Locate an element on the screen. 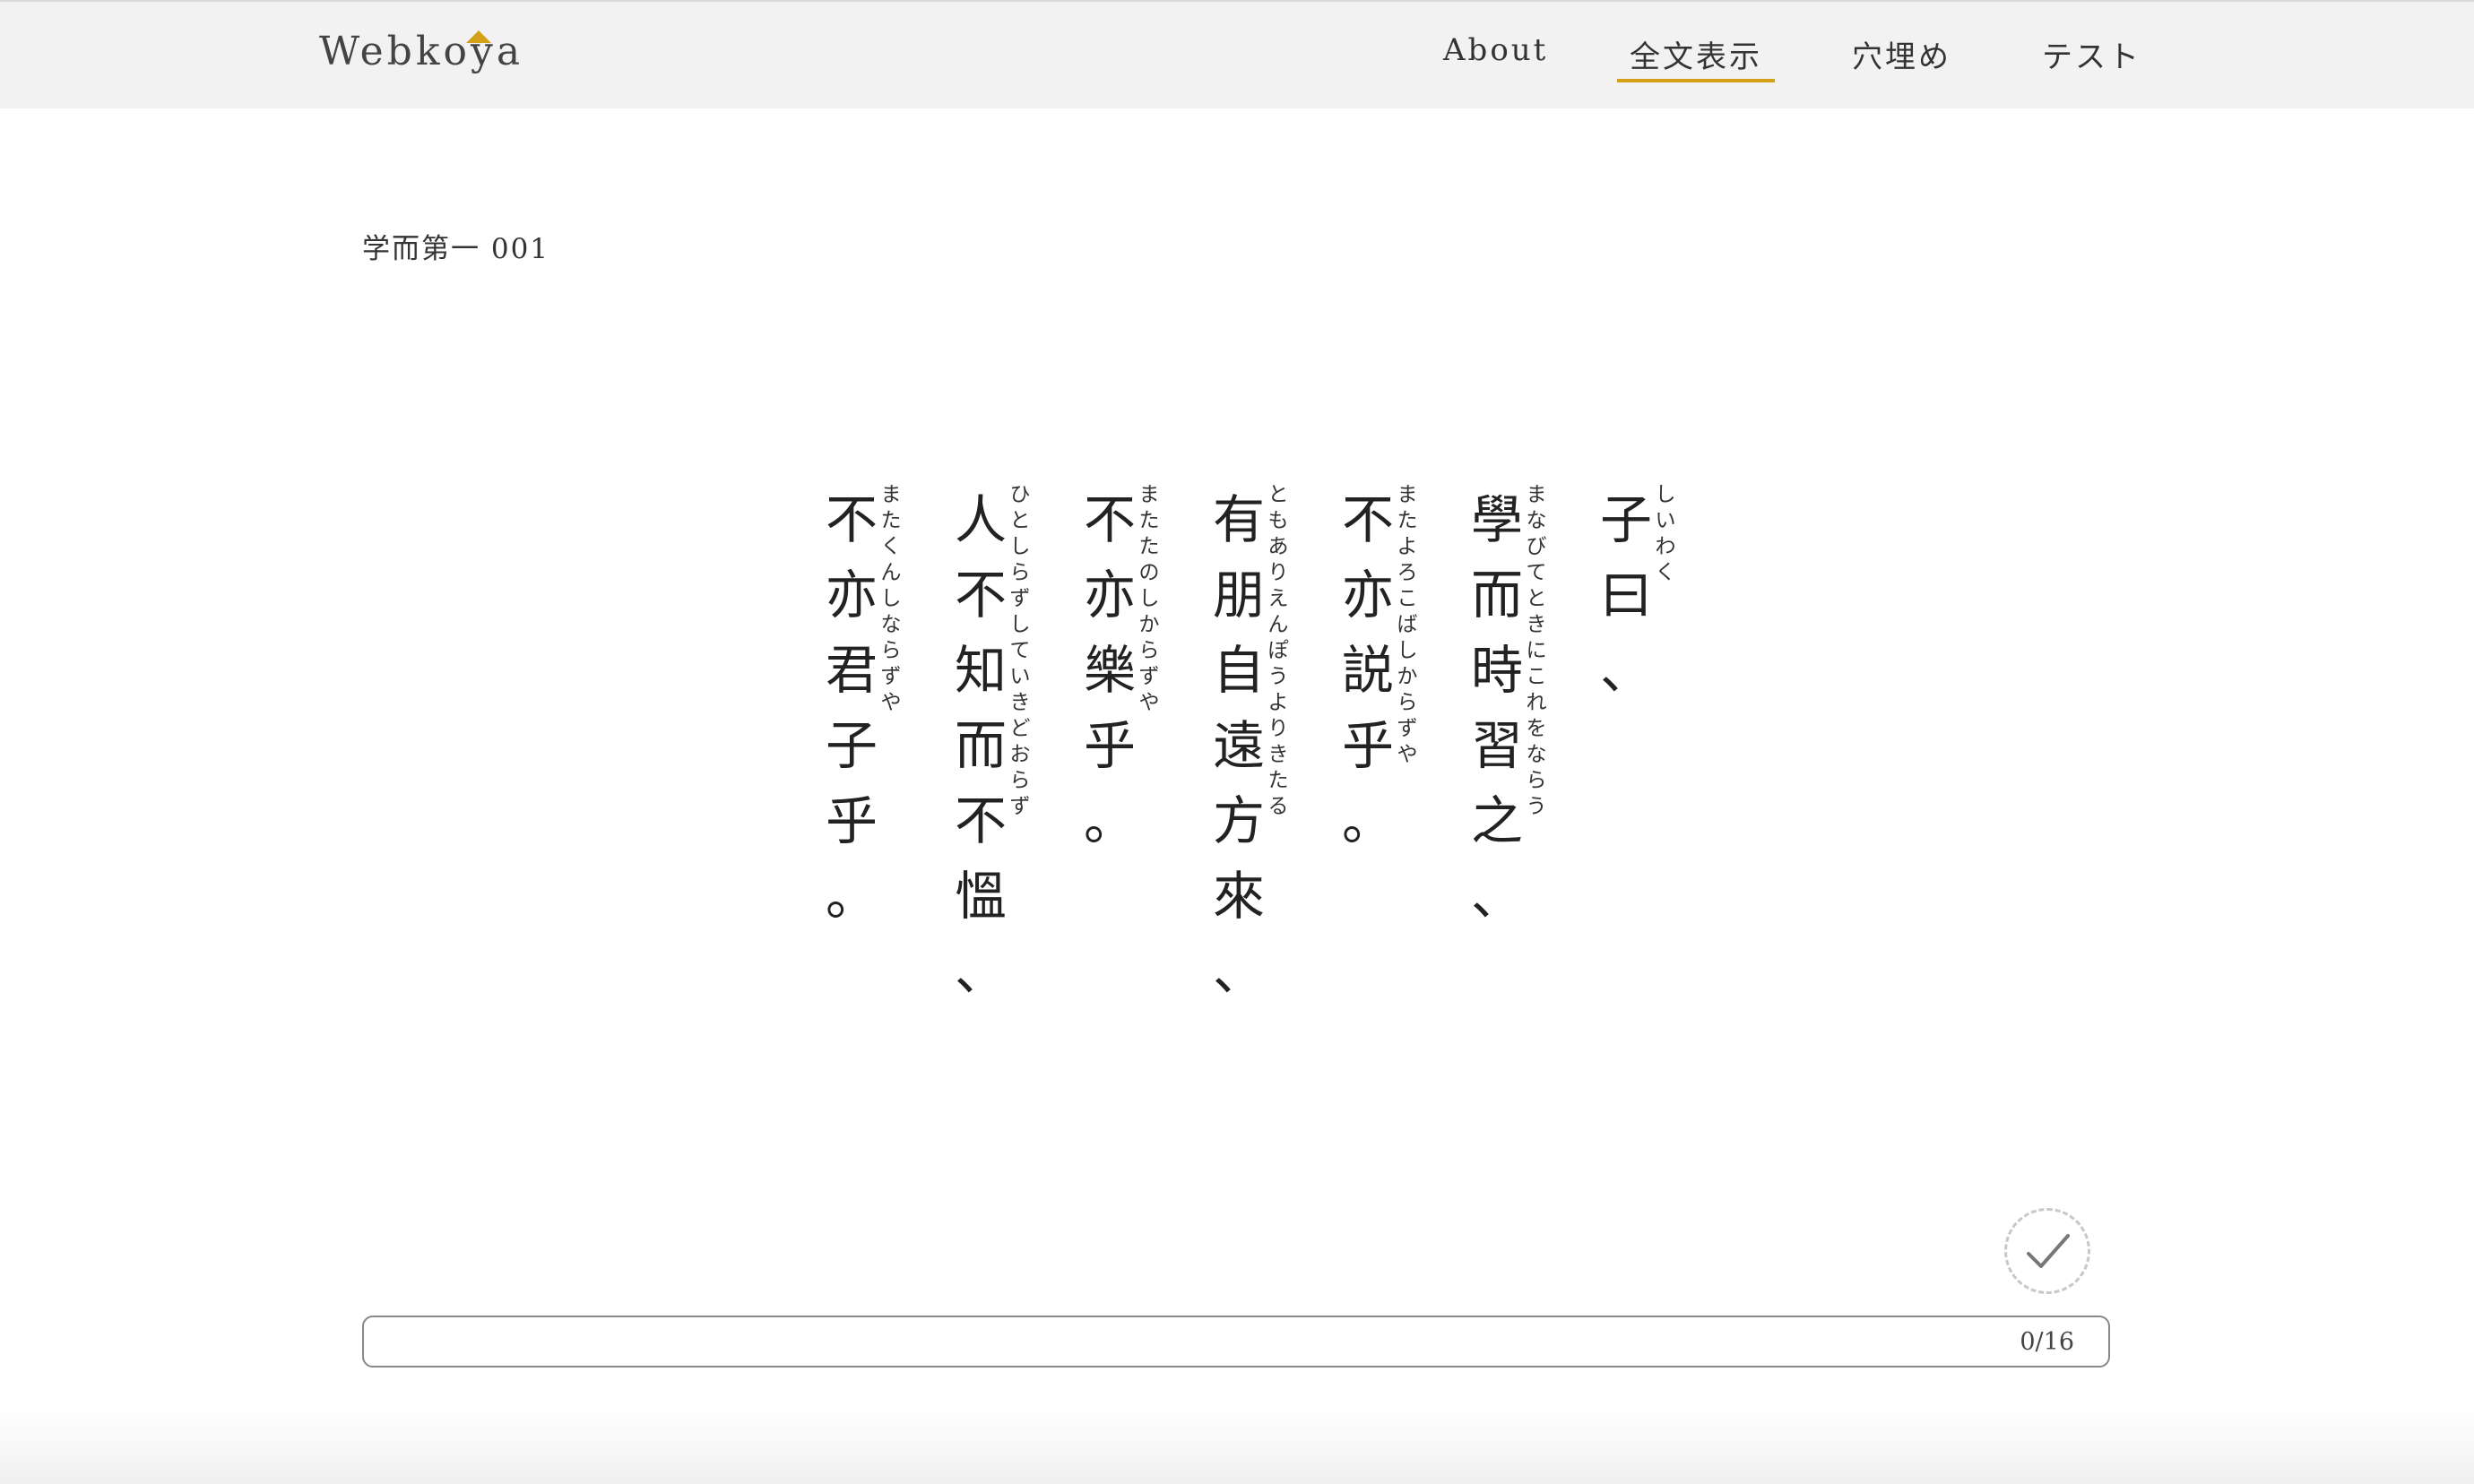 The width and height of the screenshot is (2474, 1484). passage-column-text: 子曰、 is located at coordinates (1625, 595).